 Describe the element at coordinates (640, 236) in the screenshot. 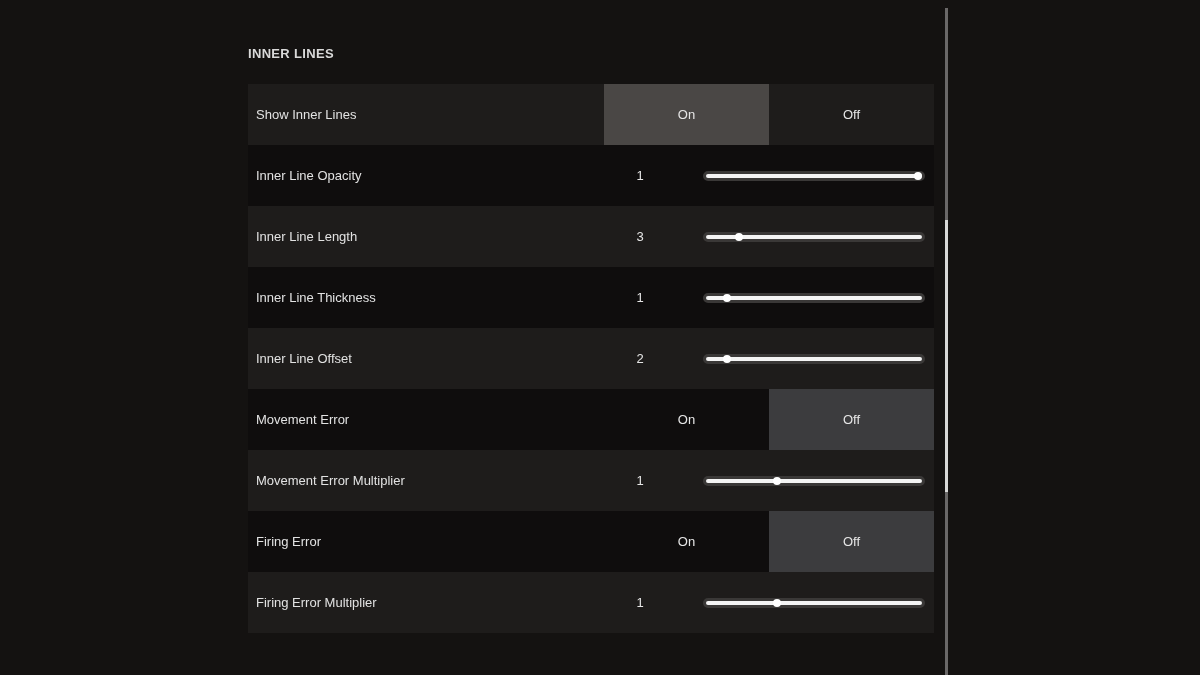

I see `setting-value: 3` at that location.